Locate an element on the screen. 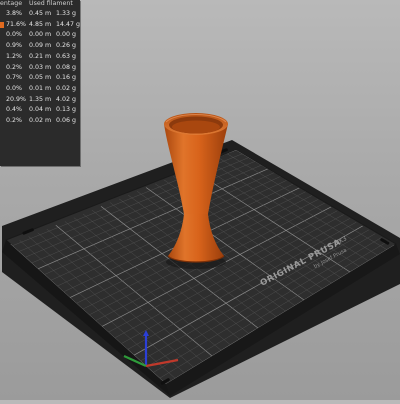 Image resolution: width=400 pixels, height=404 pixels. row-length: 0.03 m is located at coordinates (40, 67).